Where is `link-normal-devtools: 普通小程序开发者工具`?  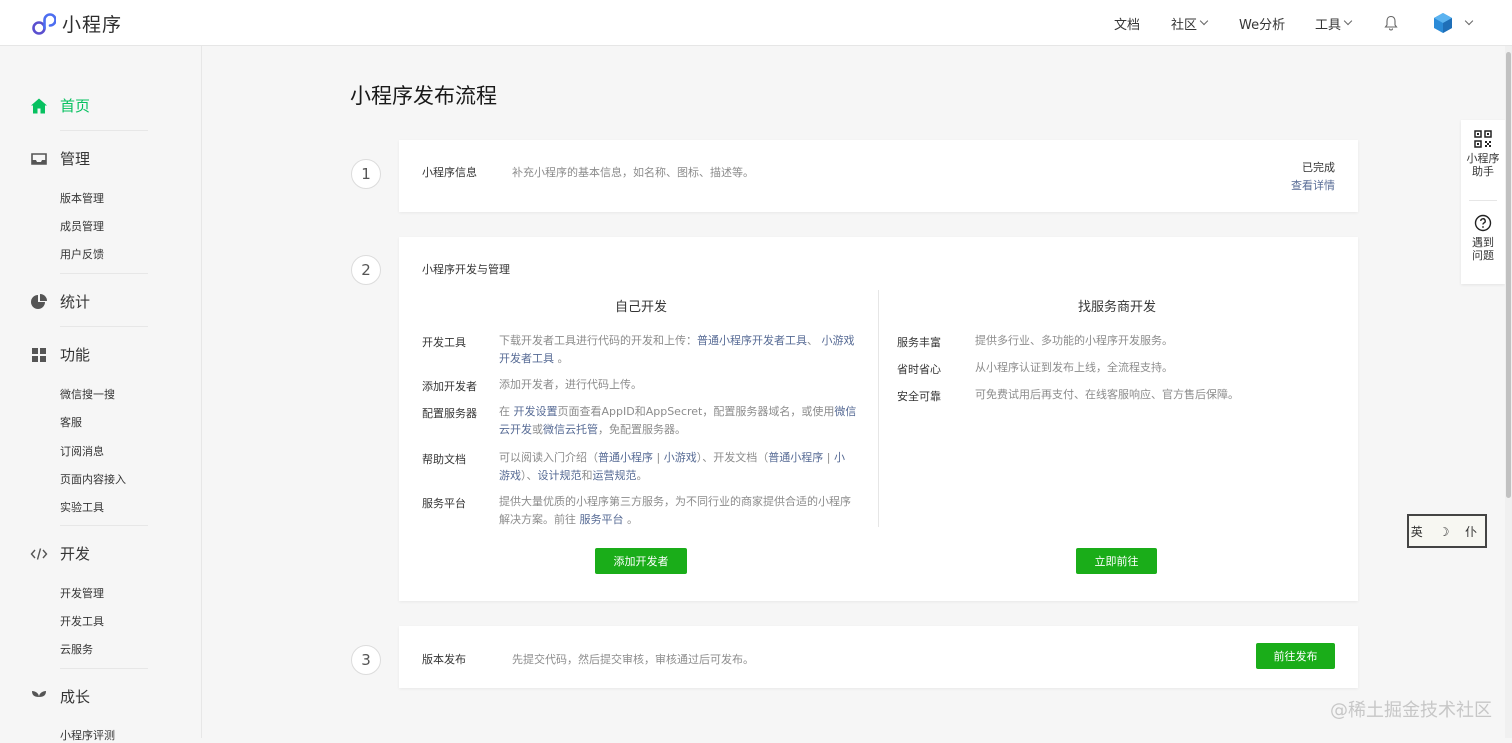 link-normal-devtools: 普通小程序开发者工具 is located at coordinates (752, 340).